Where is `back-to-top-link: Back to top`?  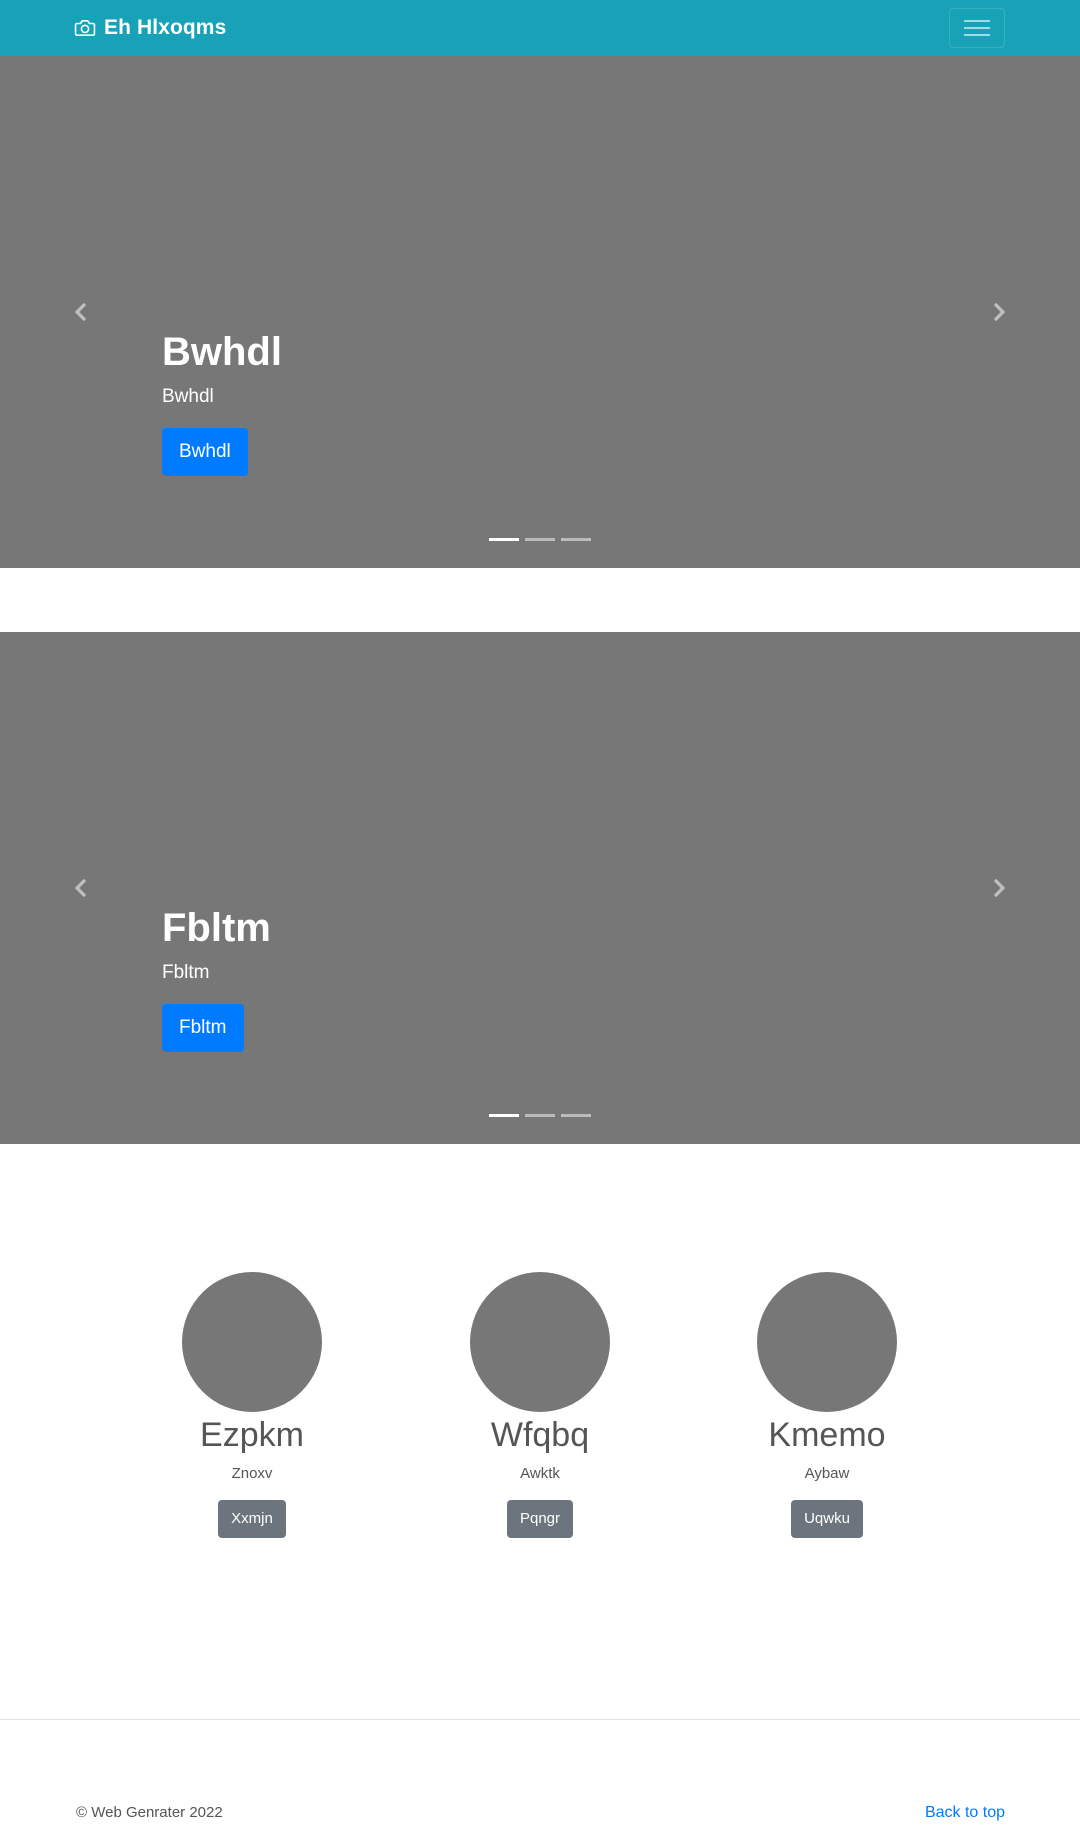
back-to-top-link: Back to top is located at coordinates (965, 1813).